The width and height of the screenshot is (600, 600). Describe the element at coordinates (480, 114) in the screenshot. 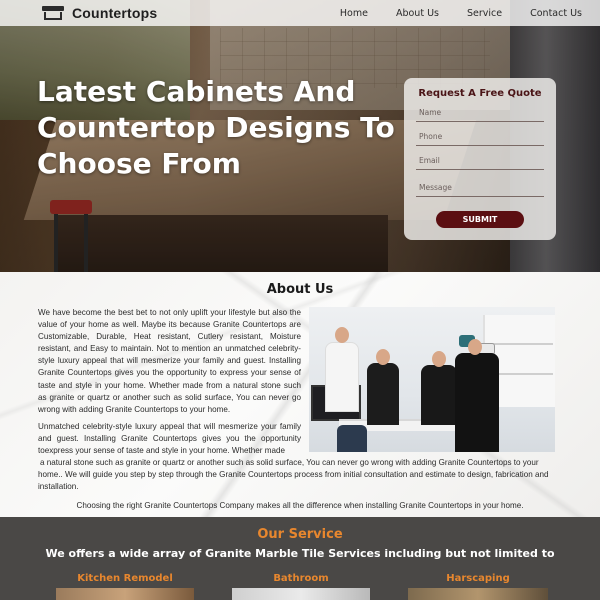

I see `name-field: Name` at that location.